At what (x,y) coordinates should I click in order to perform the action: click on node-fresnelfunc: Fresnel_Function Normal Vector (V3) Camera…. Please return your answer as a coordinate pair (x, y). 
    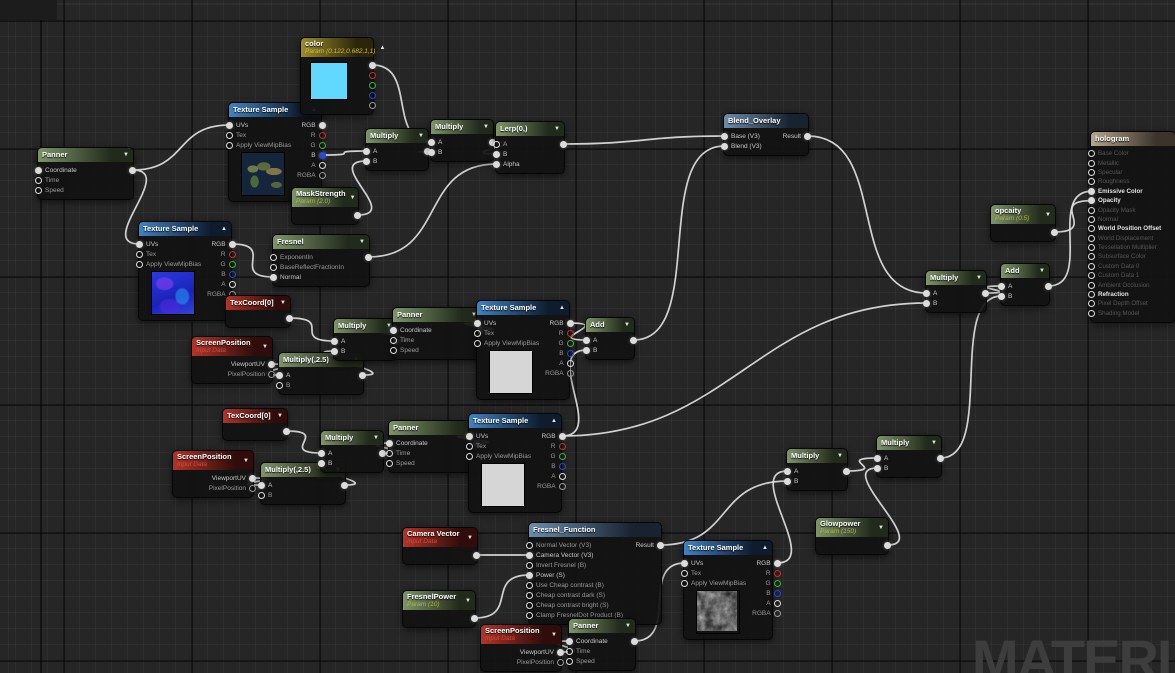
    Looking at the image, I should click on (595, 573).